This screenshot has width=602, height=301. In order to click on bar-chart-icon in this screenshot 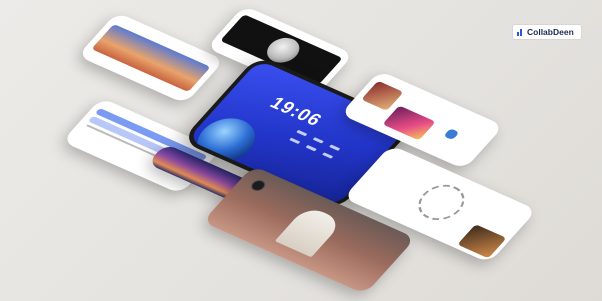, I will do `click(520, 32)`.